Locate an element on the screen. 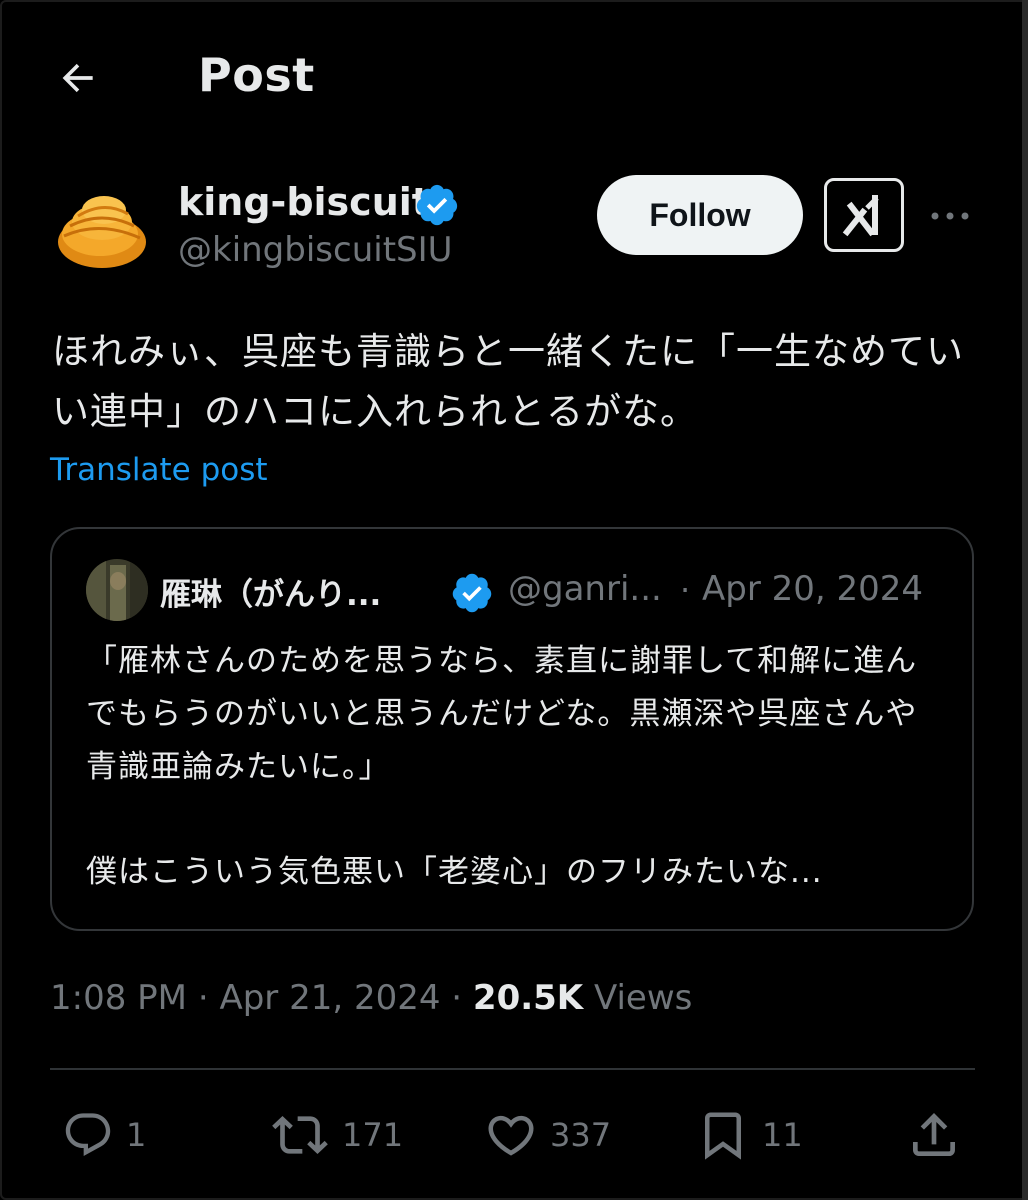  bookmark-icon is located at coordinates (723, 1136).